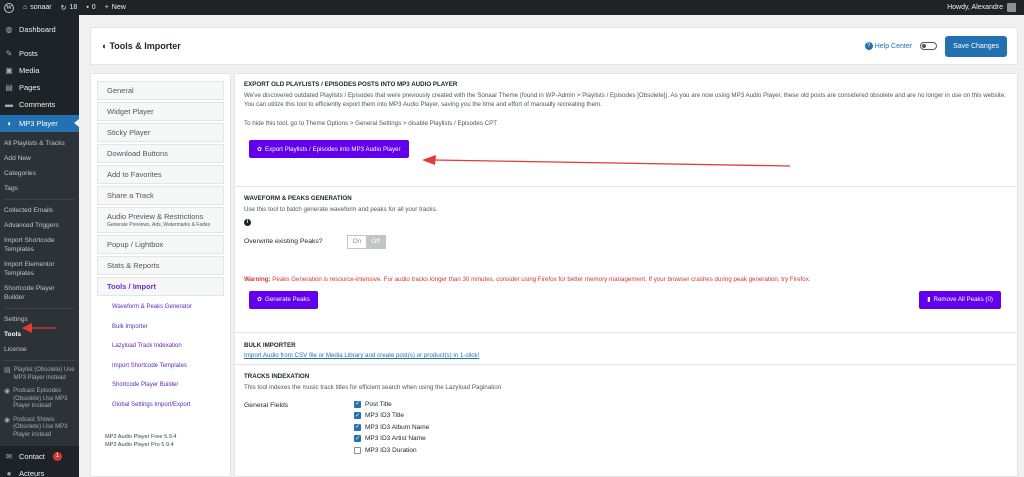 The width and height of the screenshot is (1024, 477). What do you see at coordinates (25, 7) in the screenshot?
I see `home-icon: ⌂` at bounding box center [25, 7].